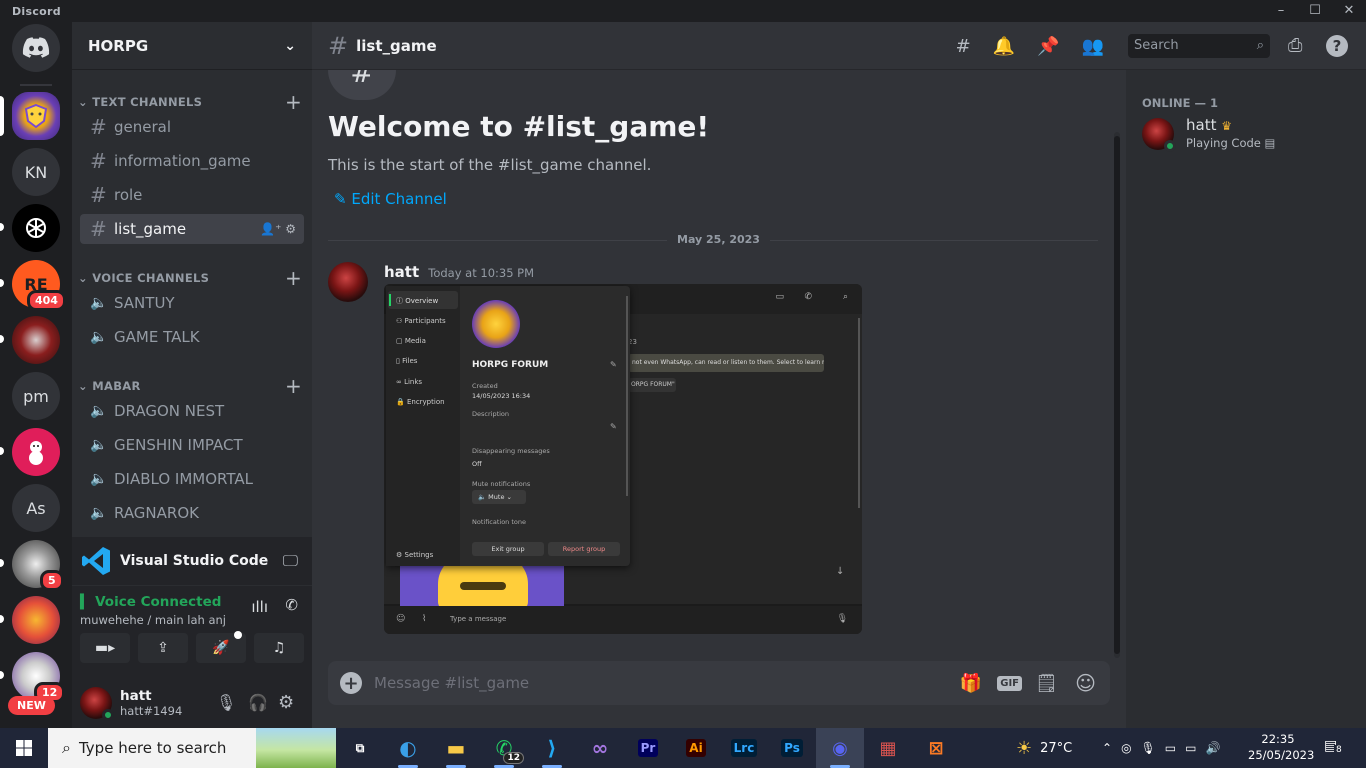  I want to click on voice-channel-ragnarok: 🔈 RAGNAROK, so click(192, 513).